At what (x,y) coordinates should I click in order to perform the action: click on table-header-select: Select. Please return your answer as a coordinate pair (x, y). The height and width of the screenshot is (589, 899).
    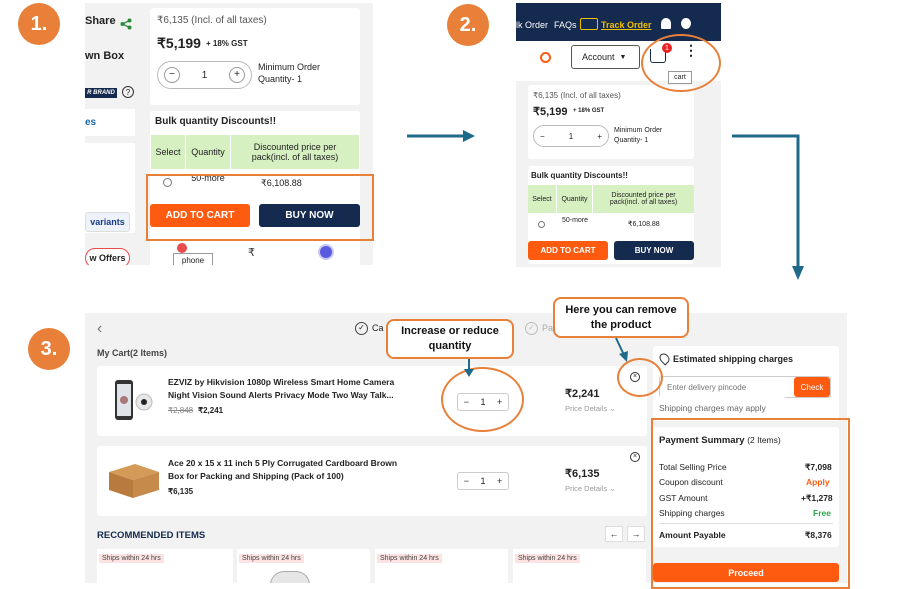
    Looking at the image, I should click on (168, 152).